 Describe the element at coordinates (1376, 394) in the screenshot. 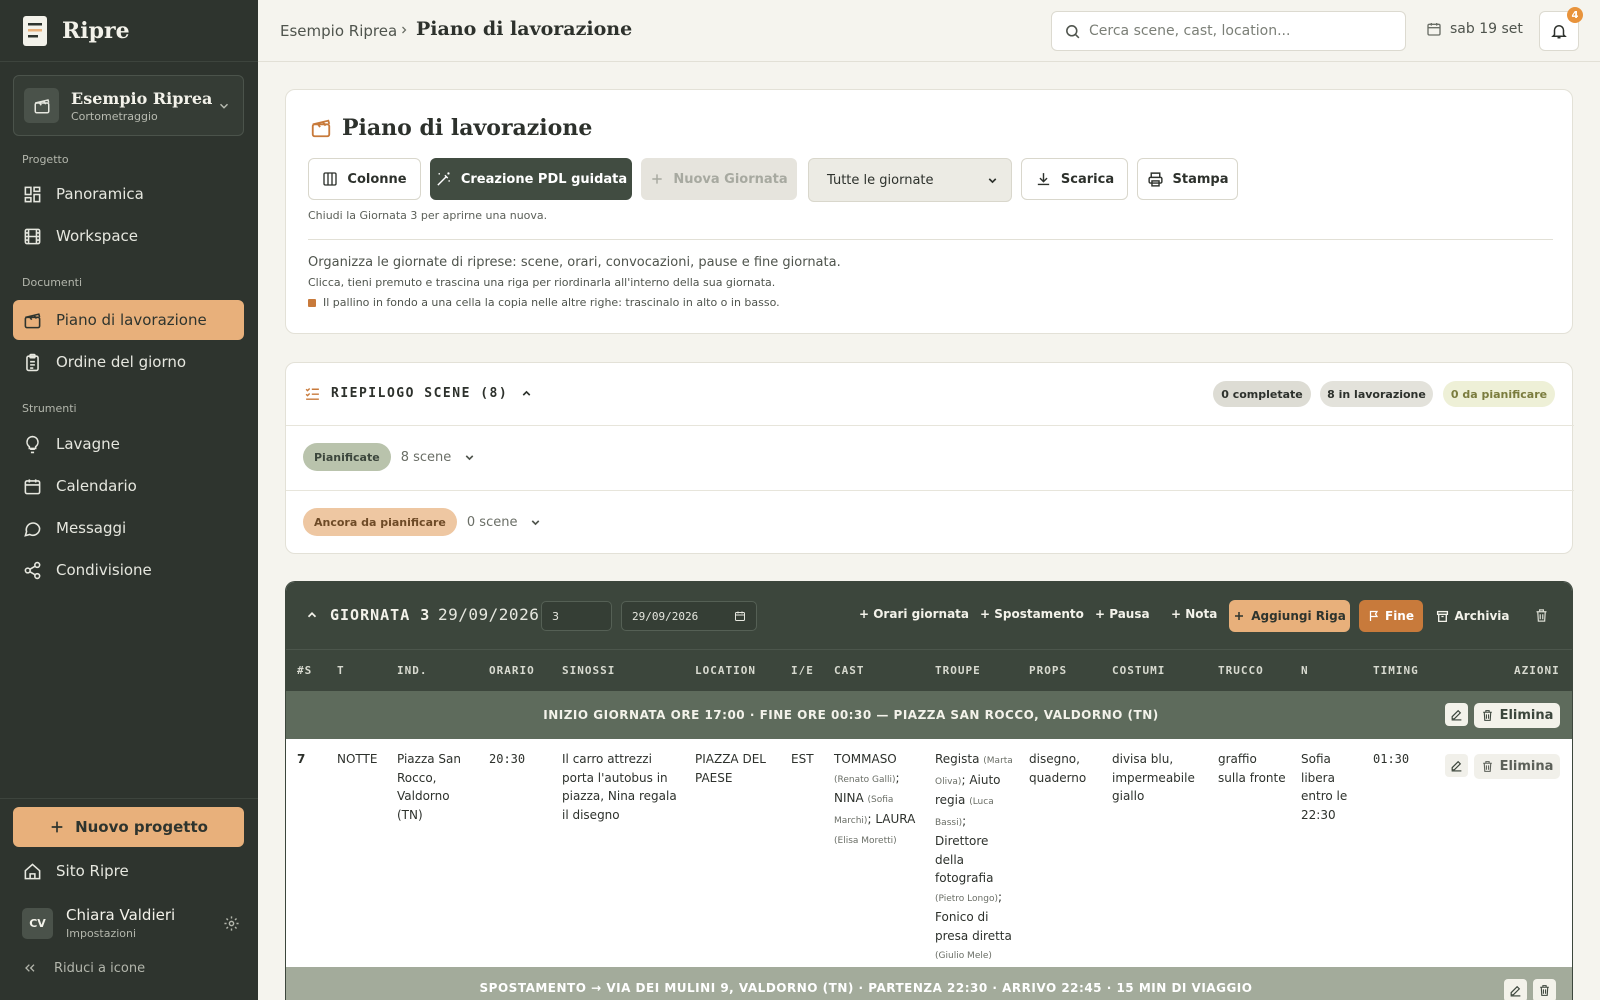

I see `in-progress-badge: 8 in lavorazione` at that location.